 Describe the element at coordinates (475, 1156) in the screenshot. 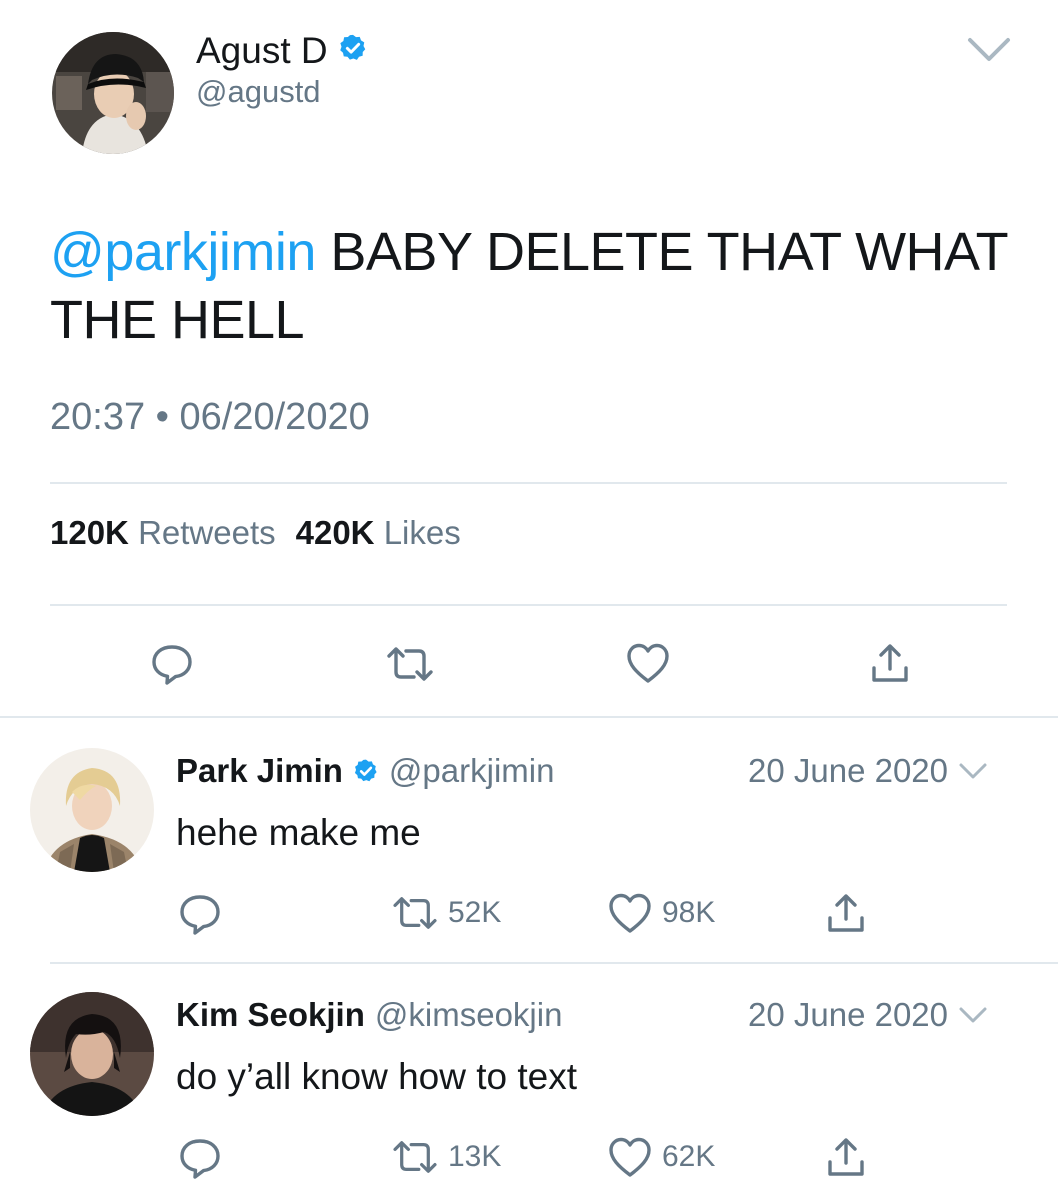

I see `retweet-count: 13K` at that location.